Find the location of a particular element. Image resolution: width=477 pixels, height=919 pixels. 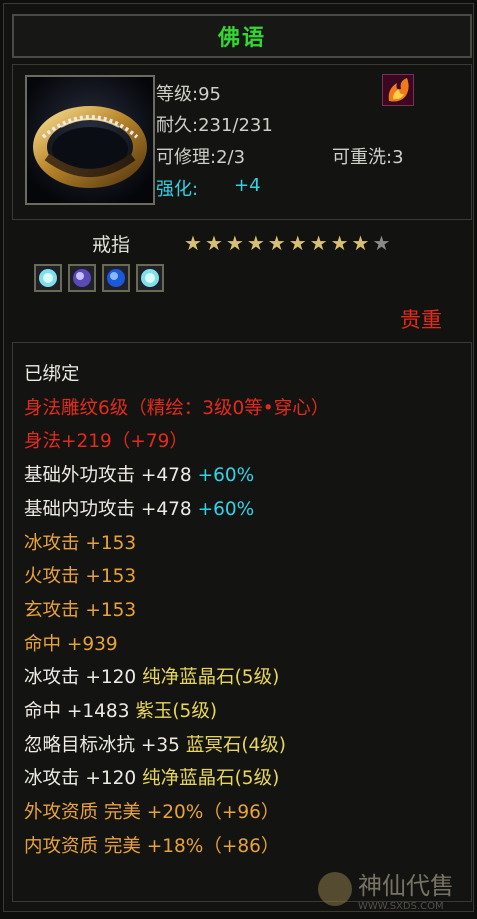

attribute-line: 忽略目标冰抗 +35 蓝冥石(4级) is located at coordinates (155, 746).